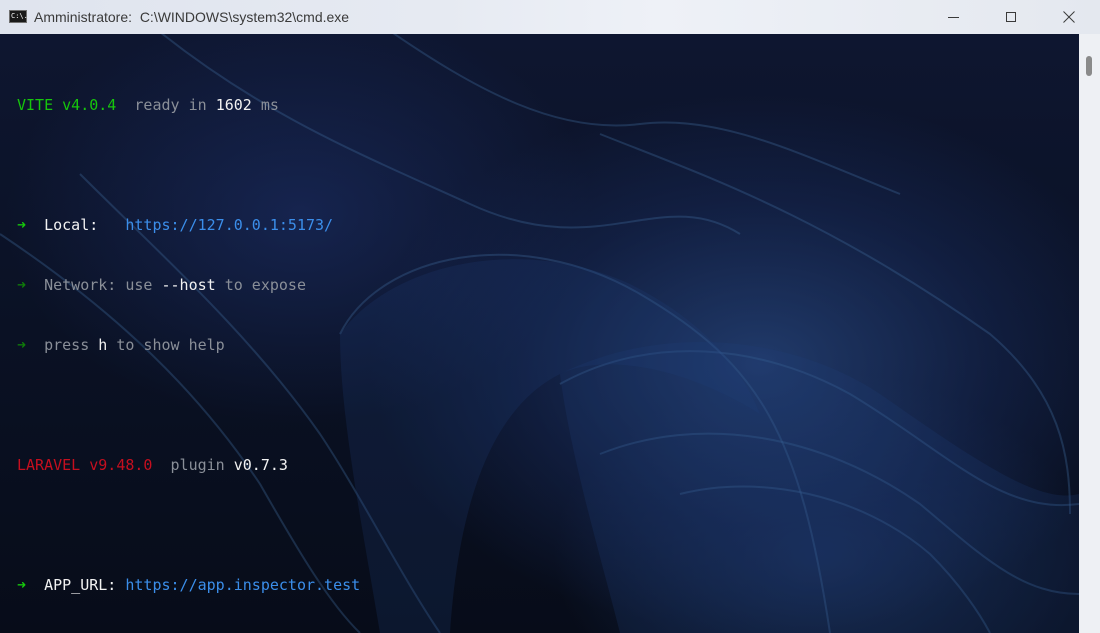 The image size is (1100, 633). What do you see at coordinates (1089, 333) in the screenshot?
I see `vertical-scrollbar` at bounding box center [1089, 333].